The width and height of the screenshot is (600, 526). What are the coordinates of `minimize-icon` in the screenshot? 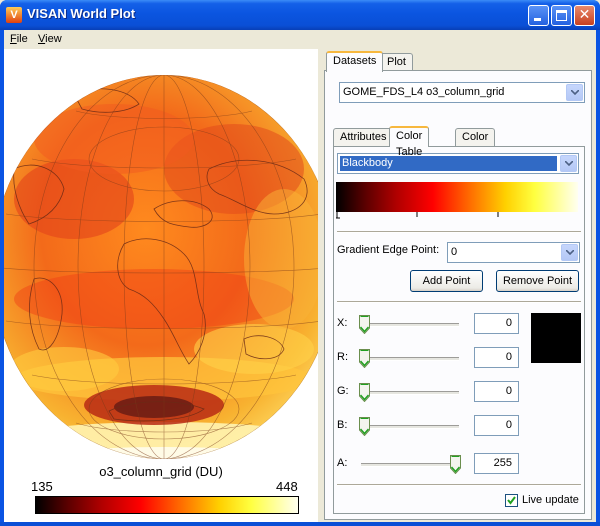 It's located at (537, 19).